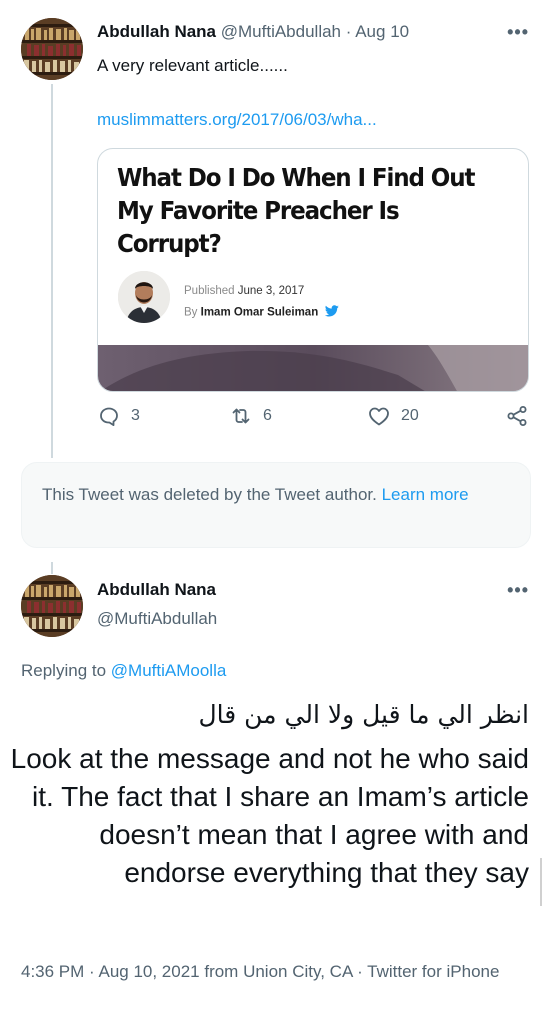  What do you see at coordinates (541, 882) in the screenshot?
I see `scrollbar` at bounding box center [541, 882].